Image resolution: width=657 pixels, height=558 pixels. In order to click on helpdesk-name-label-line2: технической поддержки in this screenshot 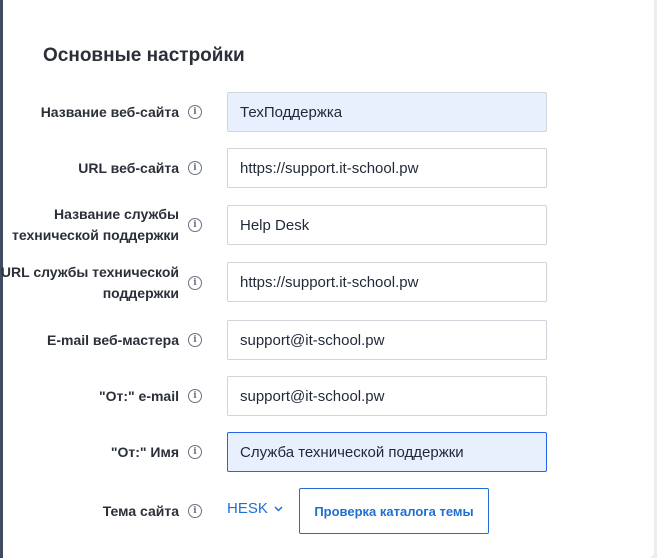, I will do `click(95, 235)`.